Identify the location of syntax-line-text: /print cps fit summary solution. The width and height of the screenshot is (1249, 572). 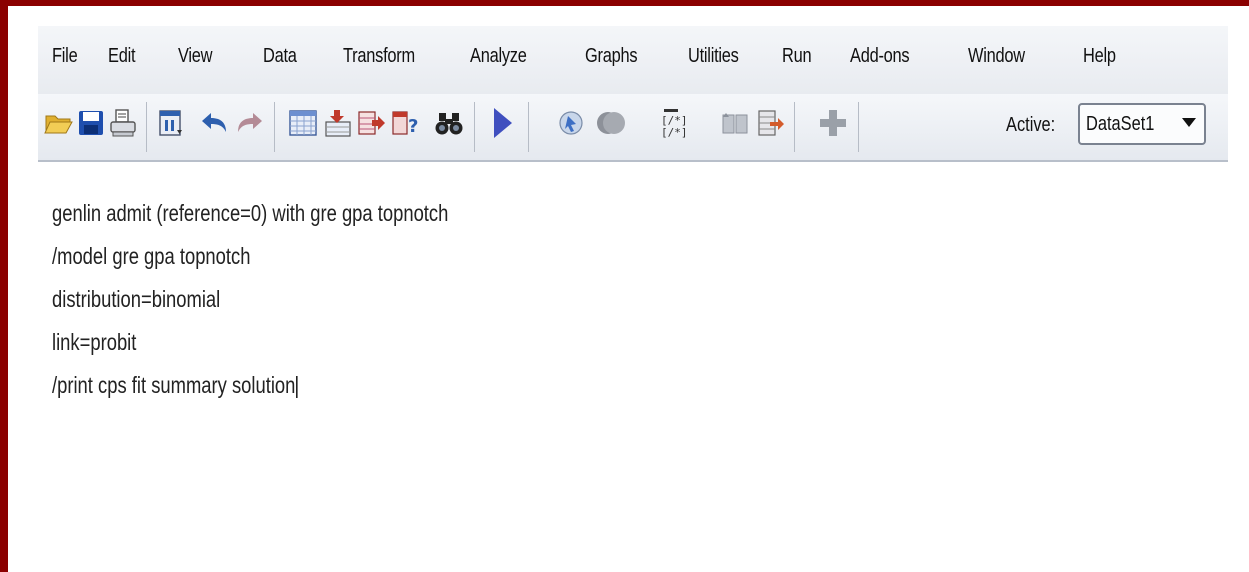
(174, 385).